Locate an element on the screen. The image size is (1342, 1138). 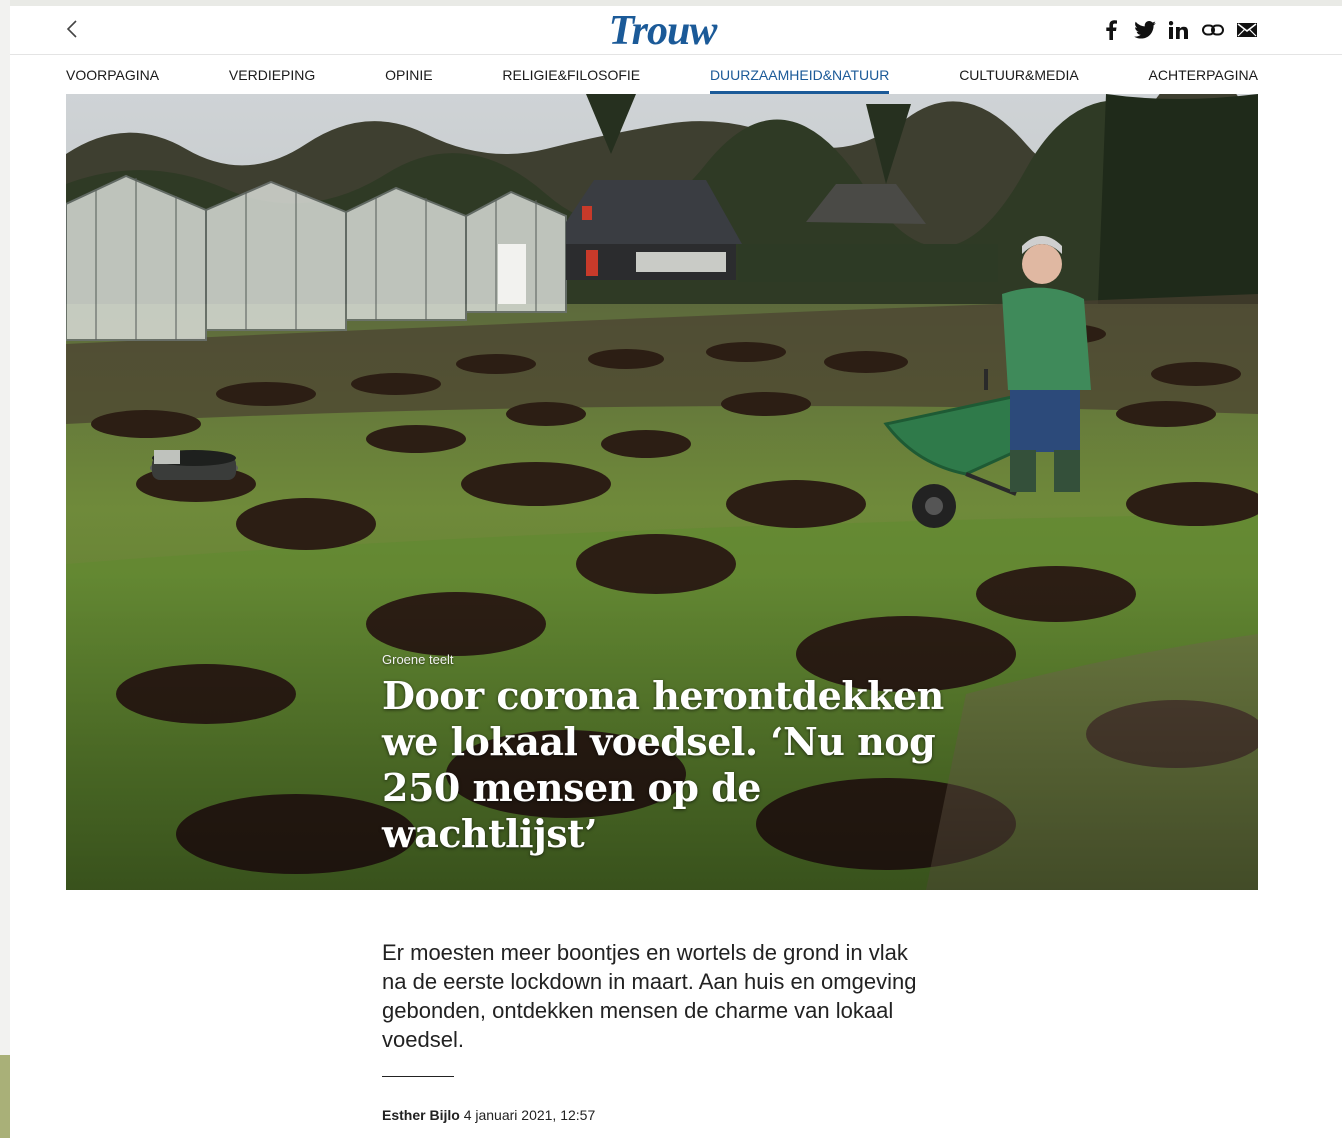
share-facebook-button is located at coordinates (1111, 30).